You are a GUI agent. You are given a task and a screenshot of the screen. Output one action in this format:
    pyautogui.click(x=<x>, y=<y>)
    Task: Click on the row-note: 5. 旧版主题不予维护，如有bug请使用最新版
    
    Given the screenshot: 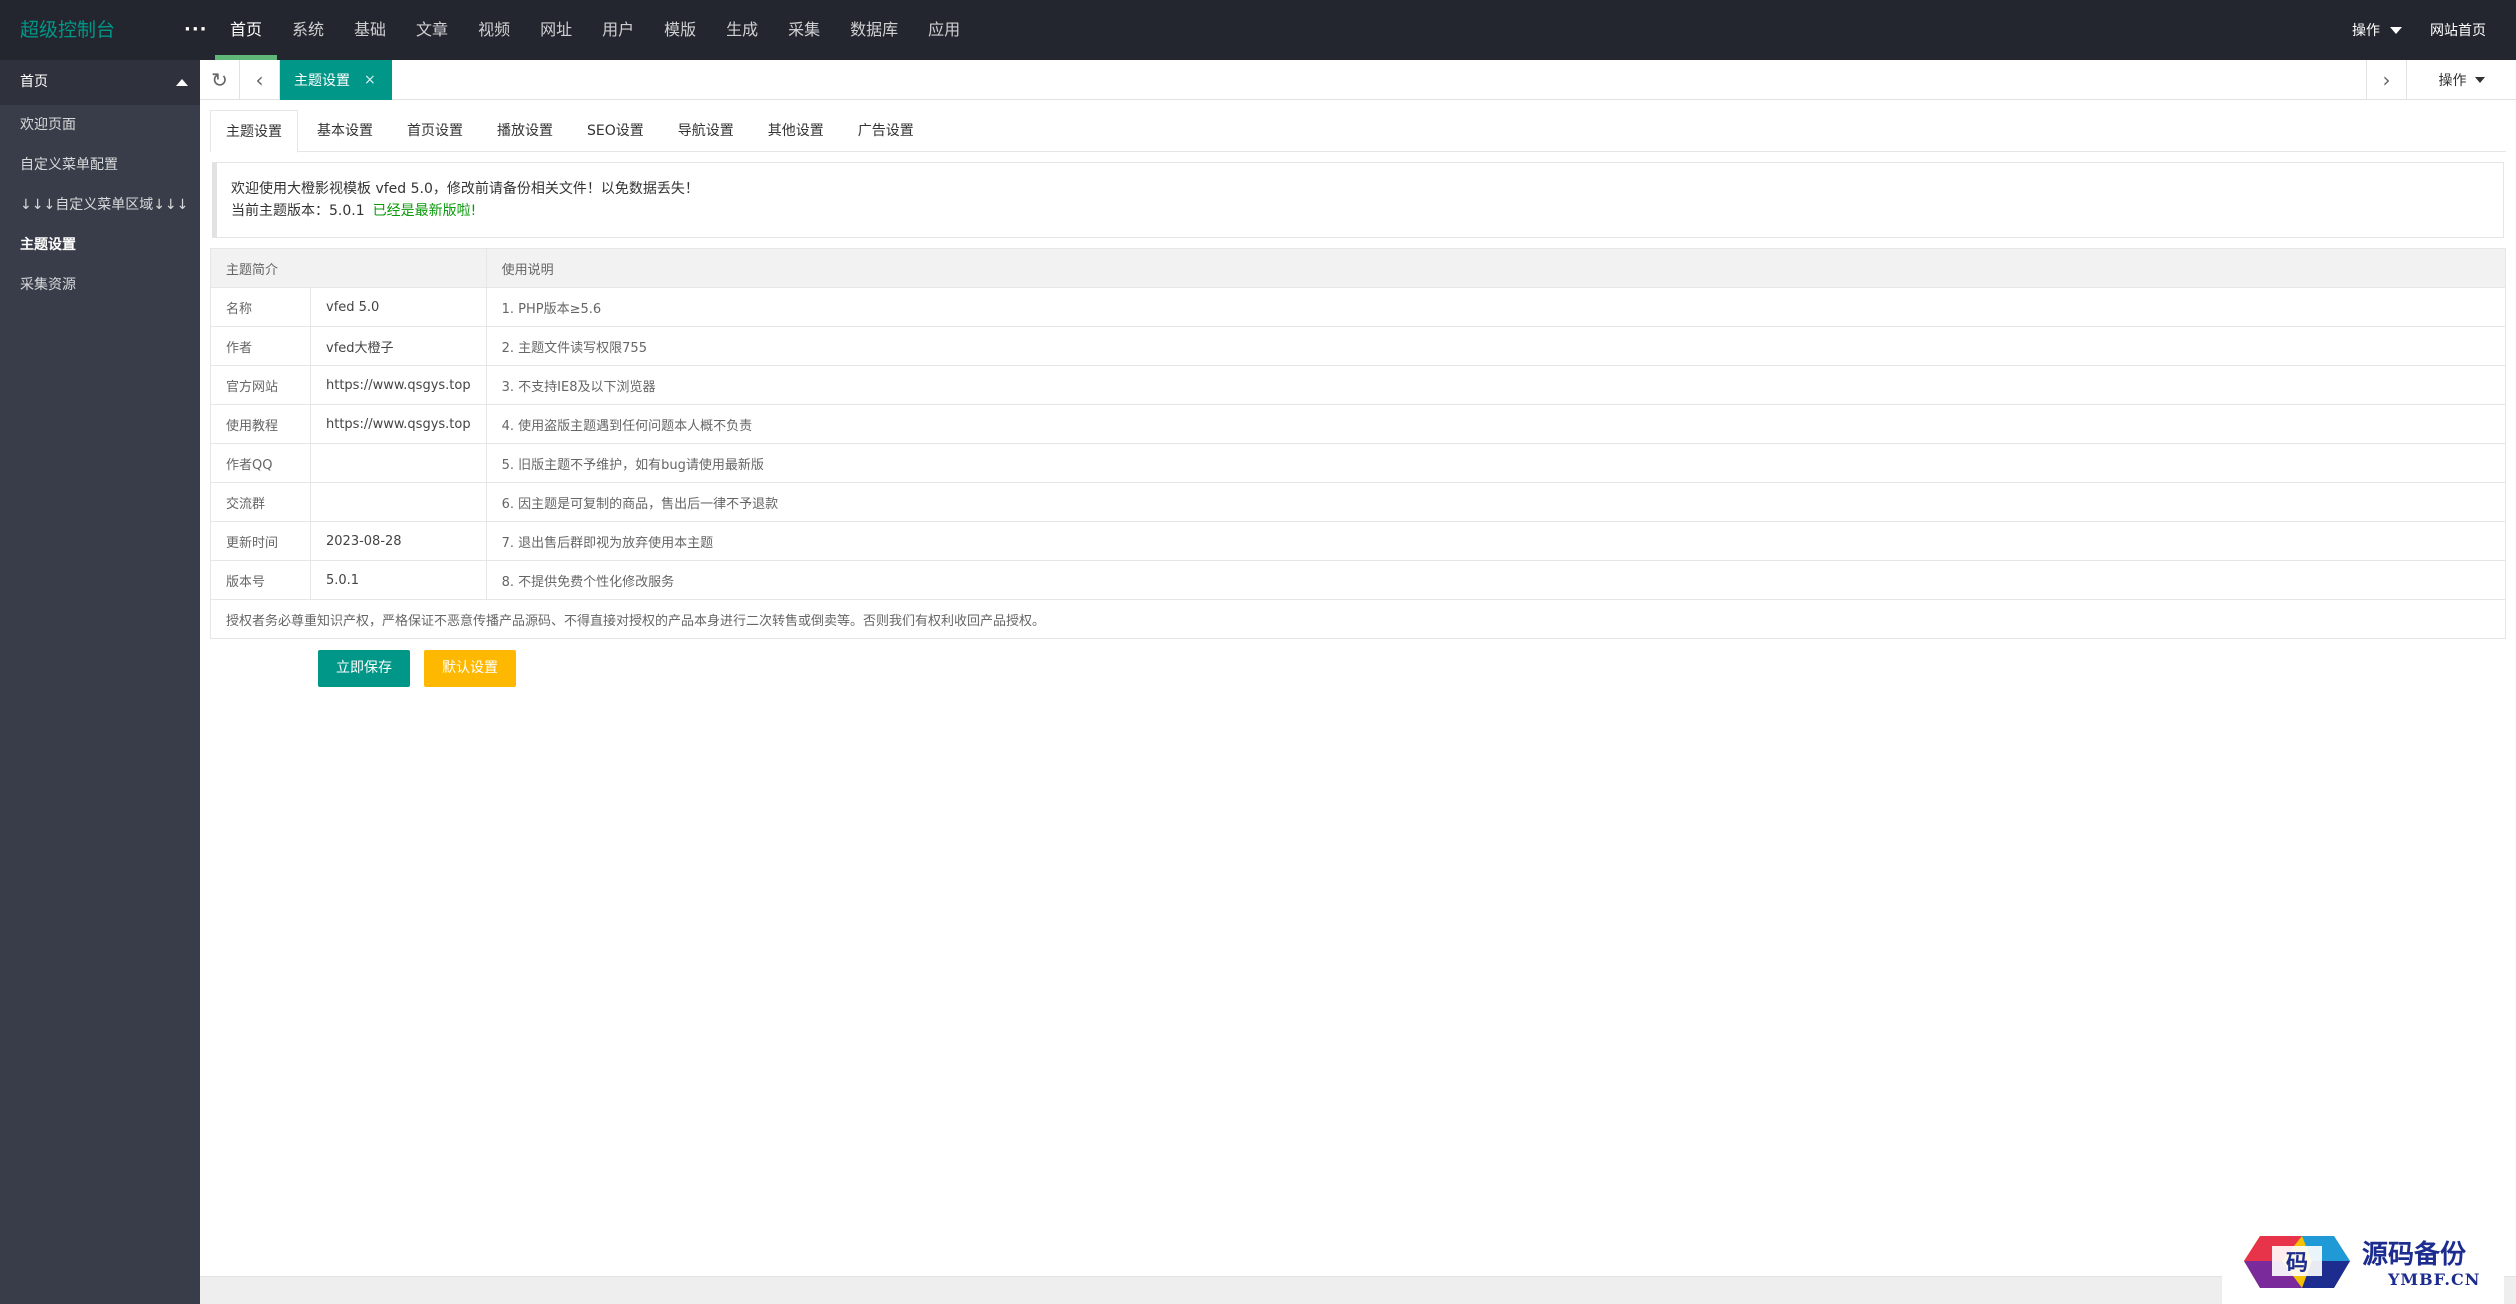 What is the action you would take?
    pyautogui.click(x=1496, y=463)
    